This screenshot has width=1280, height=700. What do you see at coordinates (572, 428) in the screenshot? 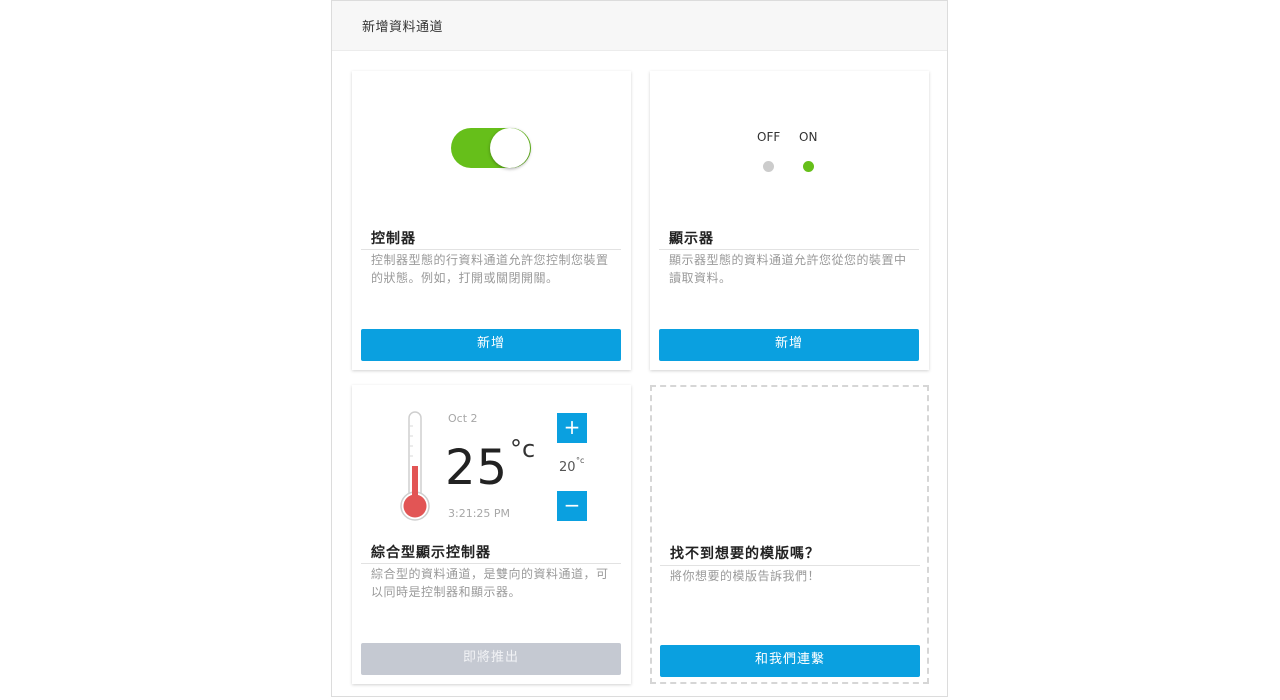
I see `increase-button: +` at bounding box center [572, 428].